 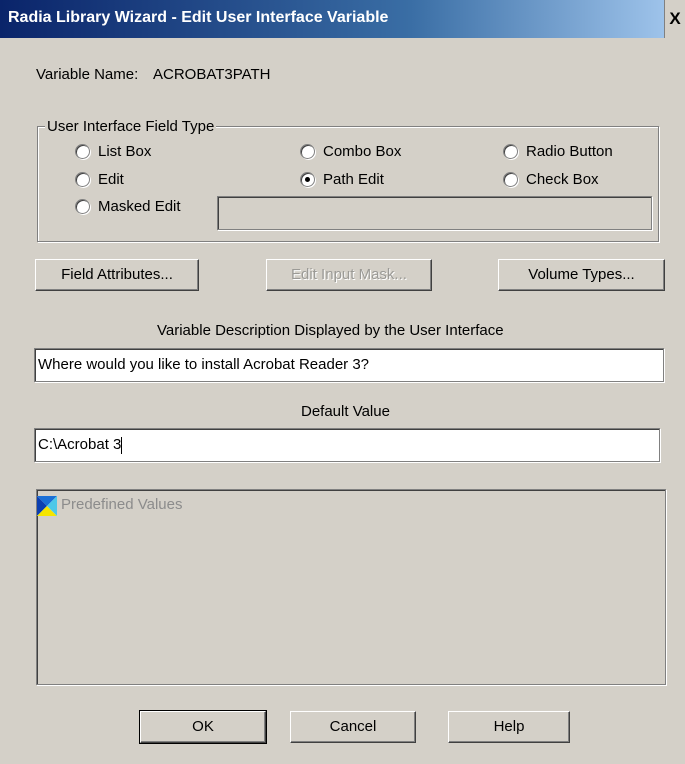 I want to click on text-cursor, so click(x=122, y=445).